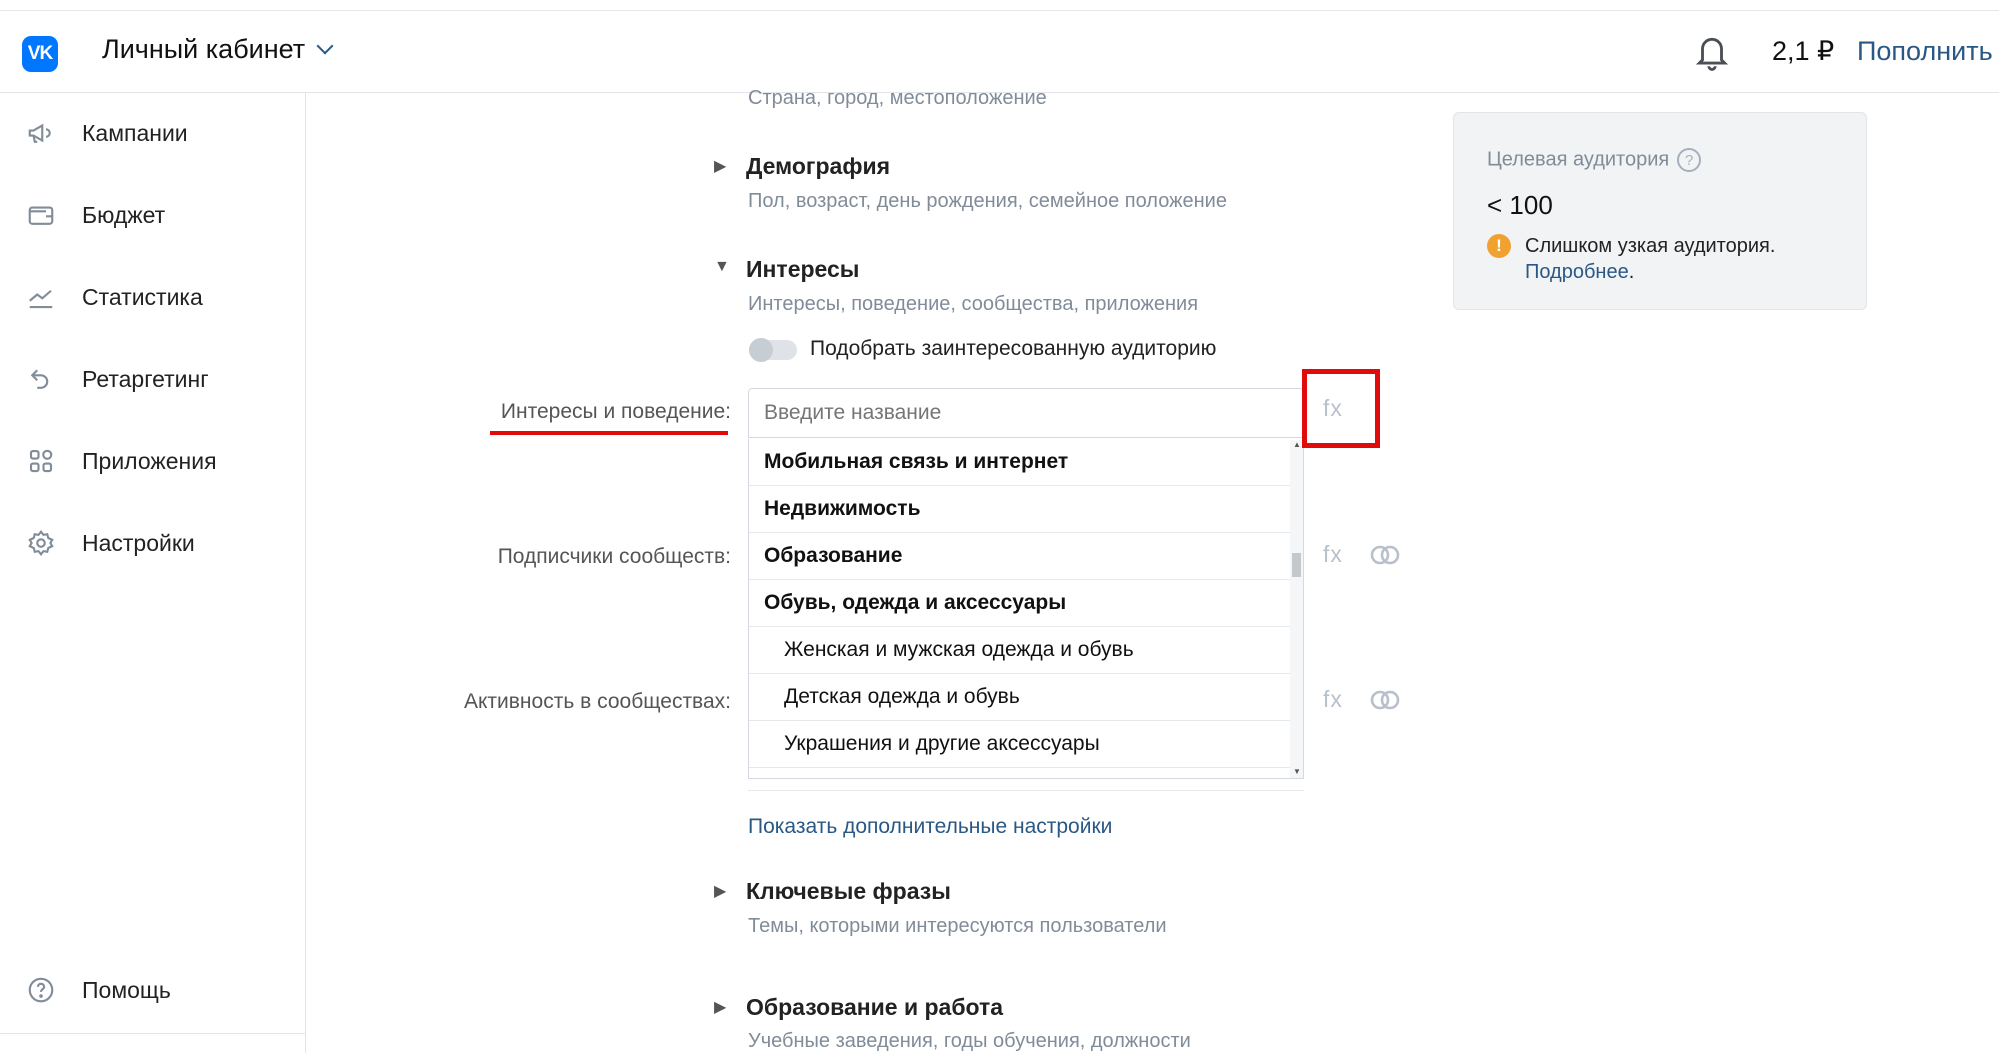  I want to click on sidebar-item-retargeting: Ретаргетинг, so click(117, 379).